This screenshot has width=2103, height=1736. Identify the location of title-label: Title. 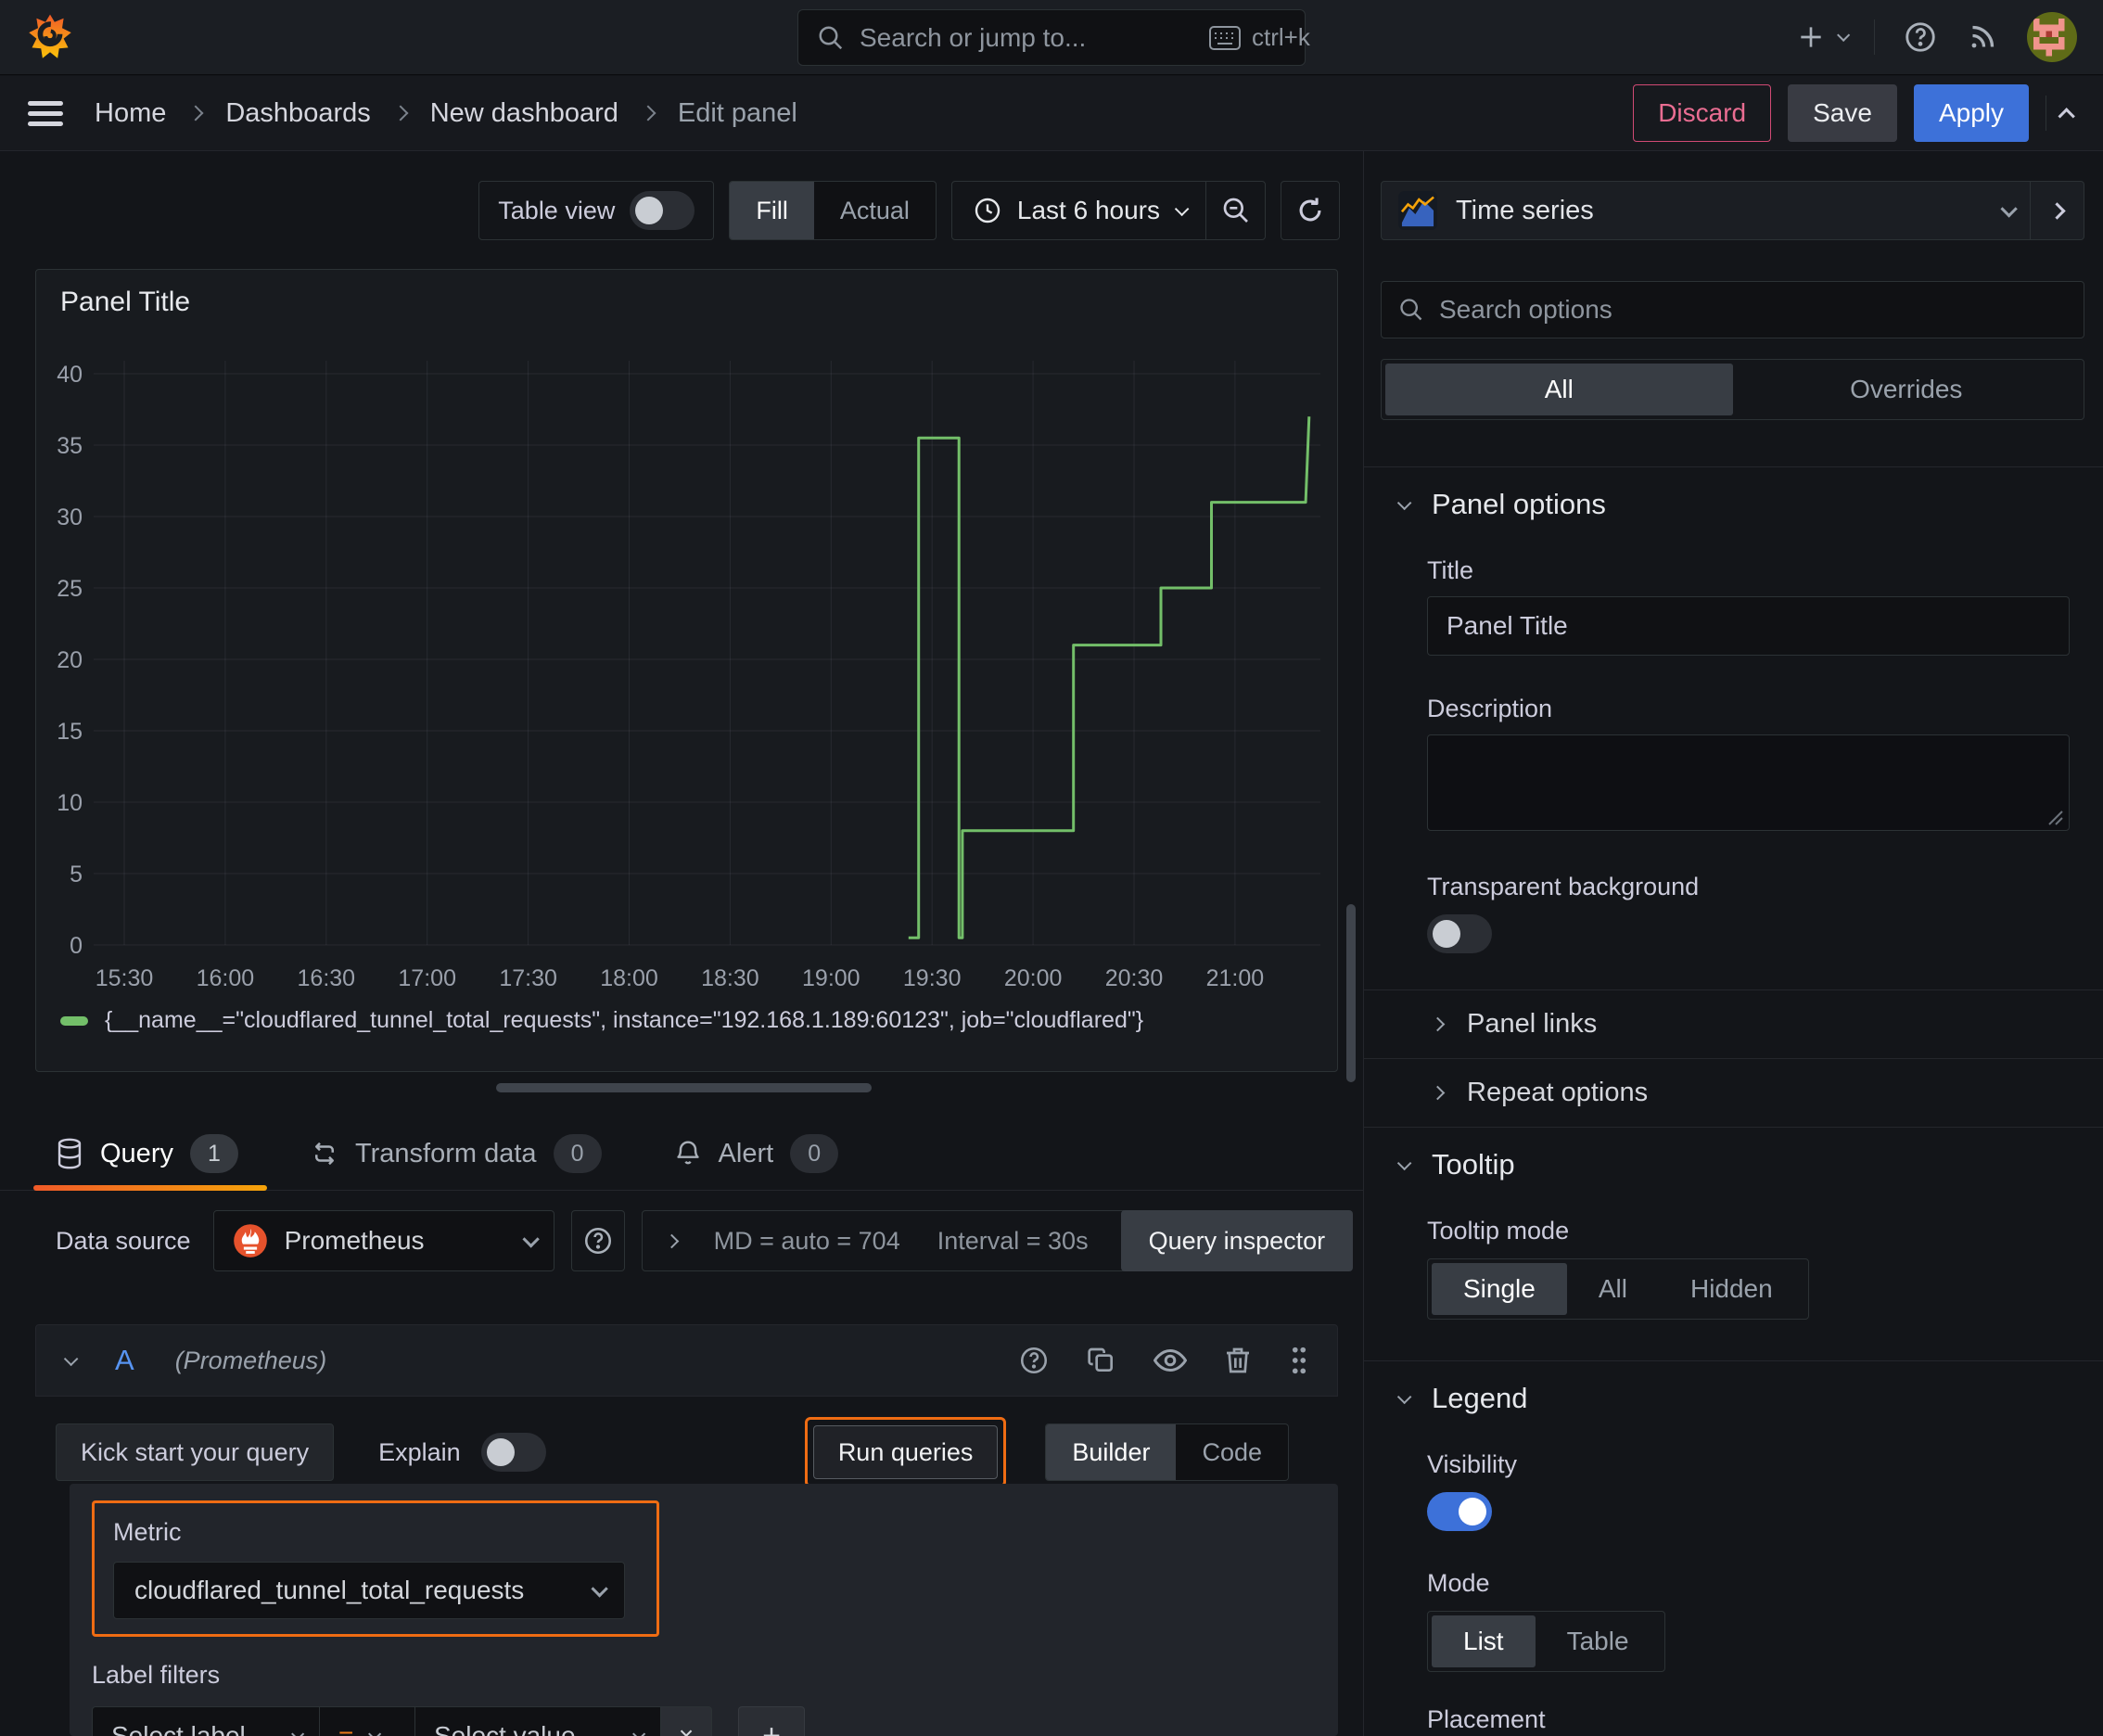
(1450, 570).